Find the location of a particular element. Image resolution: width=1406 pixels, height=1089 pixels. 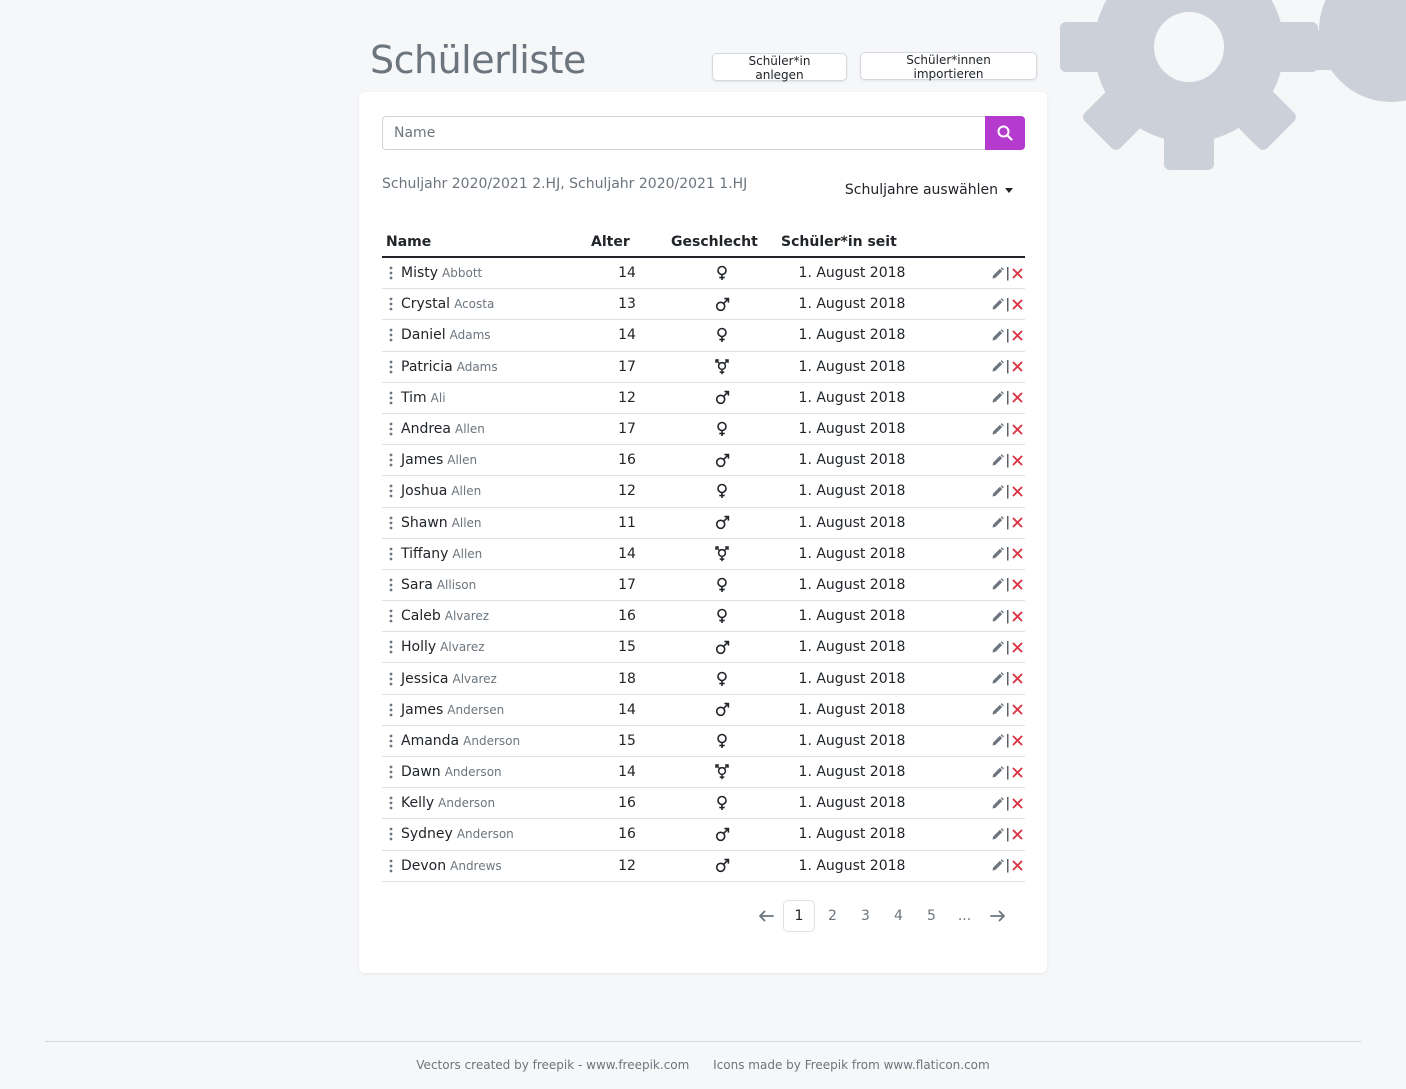

page-link-4: 4 is located at coordinates (898, 916).